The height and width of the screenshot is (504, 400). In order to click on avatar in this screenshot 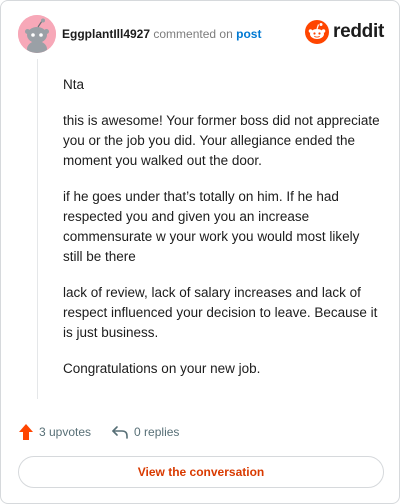, I will do `click(37, 34)`.